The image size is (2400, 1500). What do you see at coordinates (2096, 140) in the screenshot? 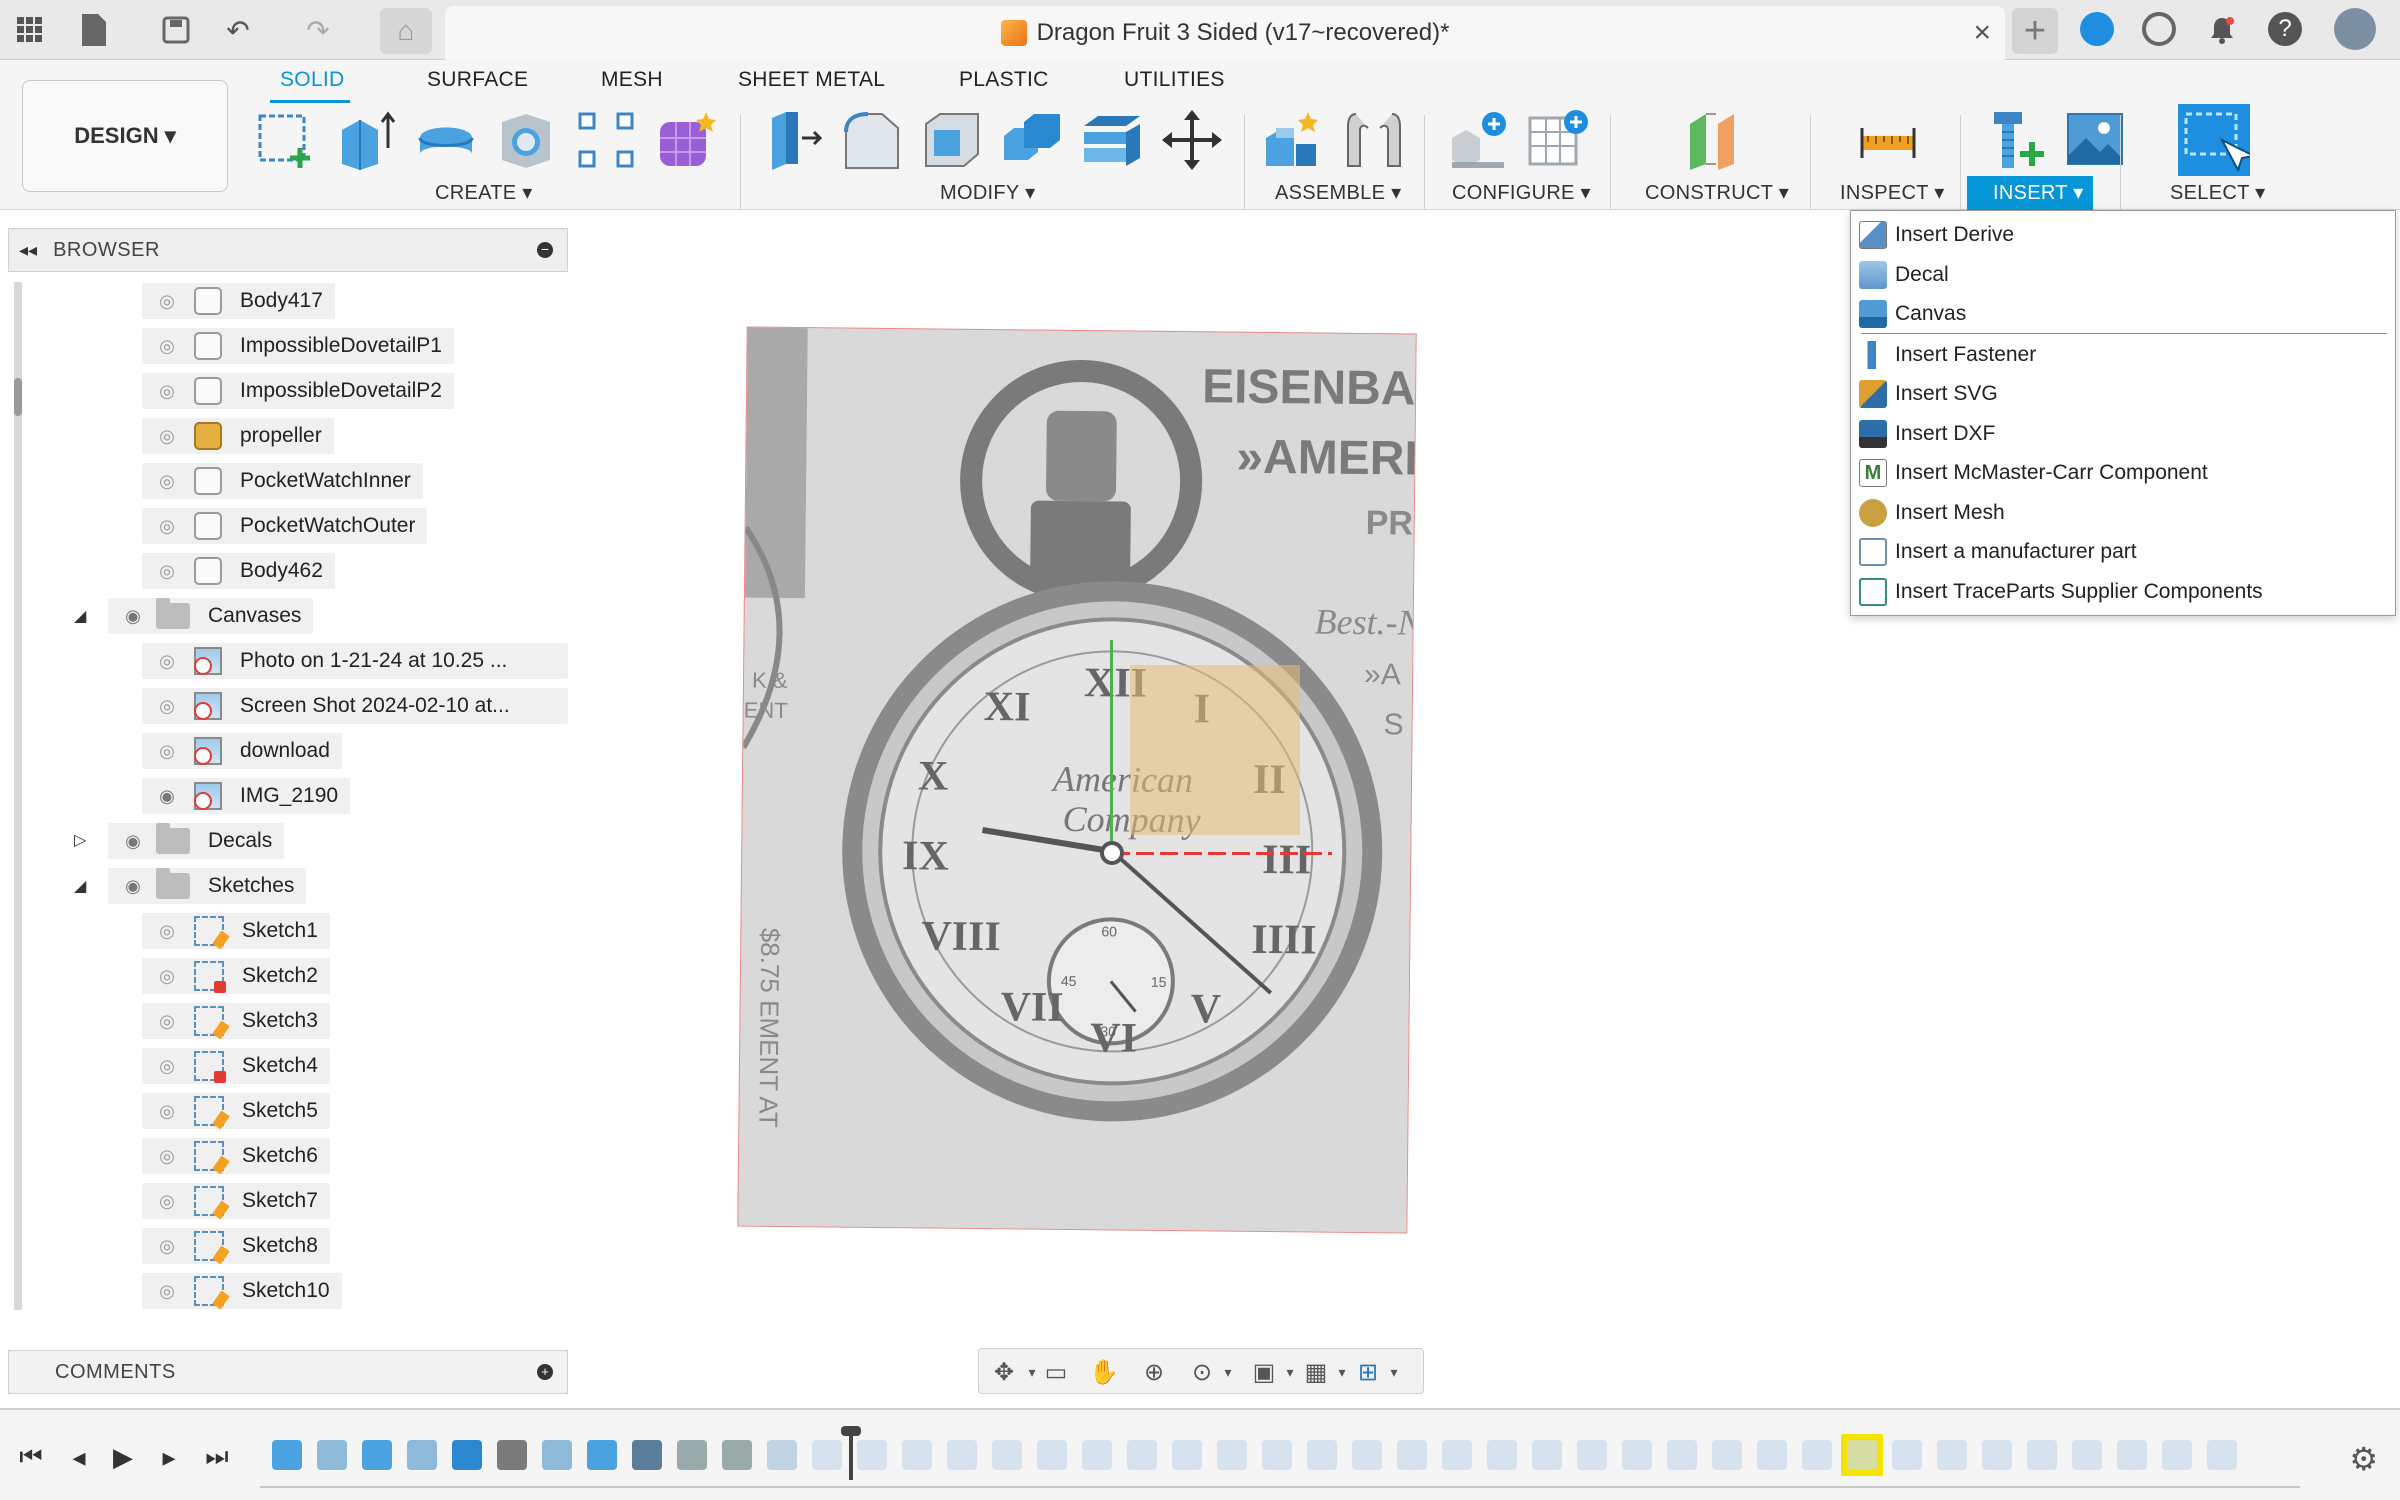
I see `insert-canvas-icon` at bounding box center [2096, 140].